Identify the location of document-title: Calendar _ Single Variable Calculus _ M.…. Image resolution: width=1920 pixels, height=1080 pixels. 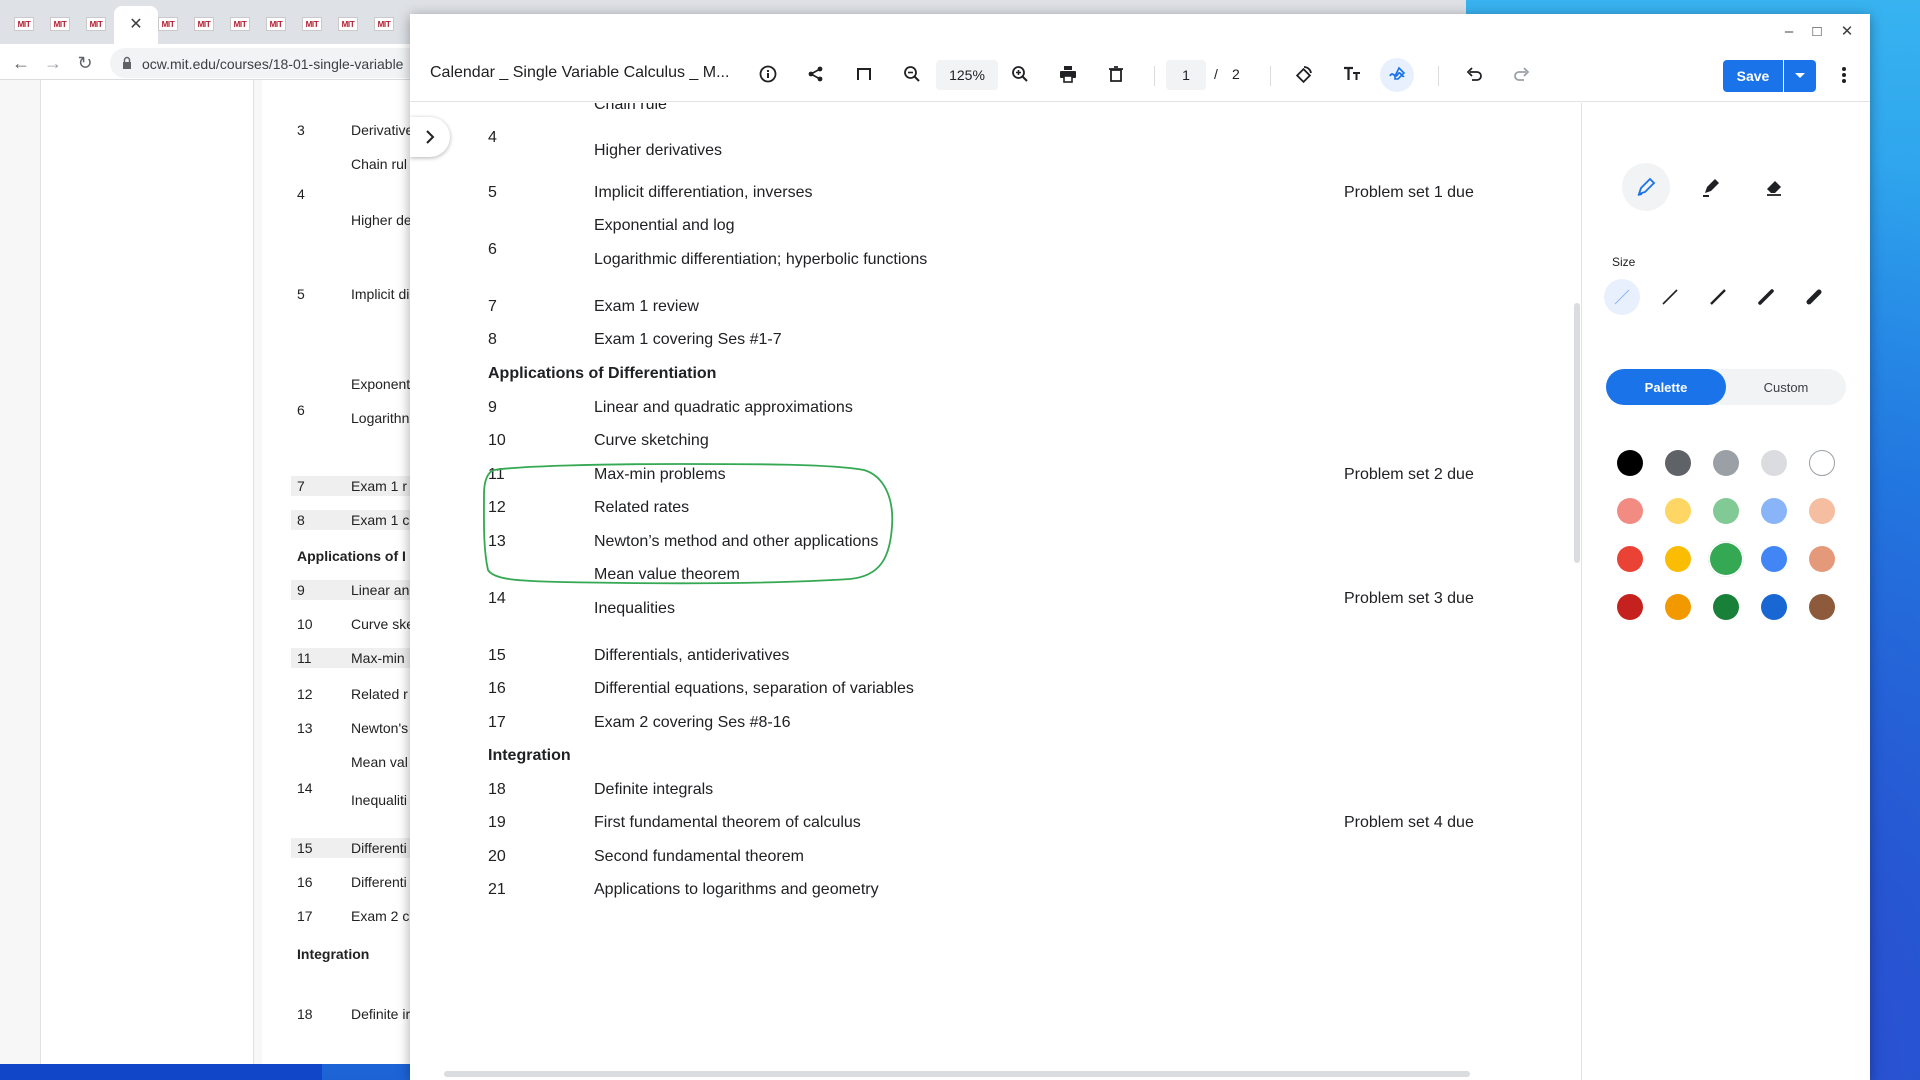
(580, 72).